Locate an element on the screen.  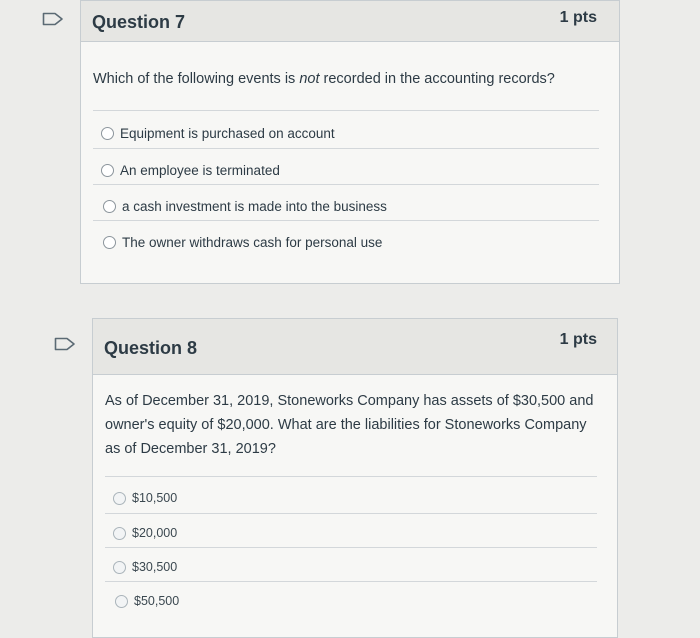
question-title: Question 8 is located at coordinates (151, 348).